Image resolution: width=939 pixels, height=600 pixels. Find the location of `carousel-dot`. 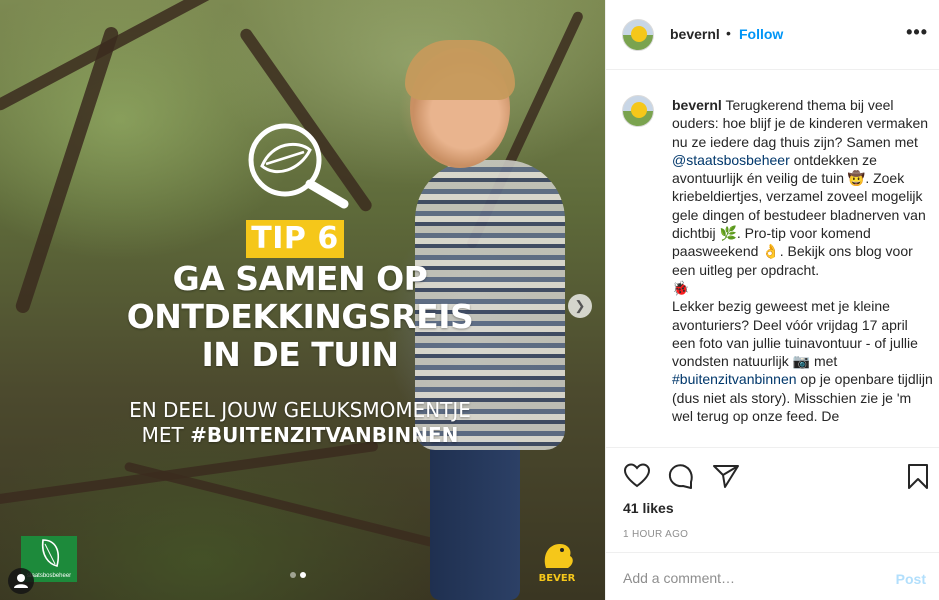

carousel-dot is located at coordinates (293, 575).